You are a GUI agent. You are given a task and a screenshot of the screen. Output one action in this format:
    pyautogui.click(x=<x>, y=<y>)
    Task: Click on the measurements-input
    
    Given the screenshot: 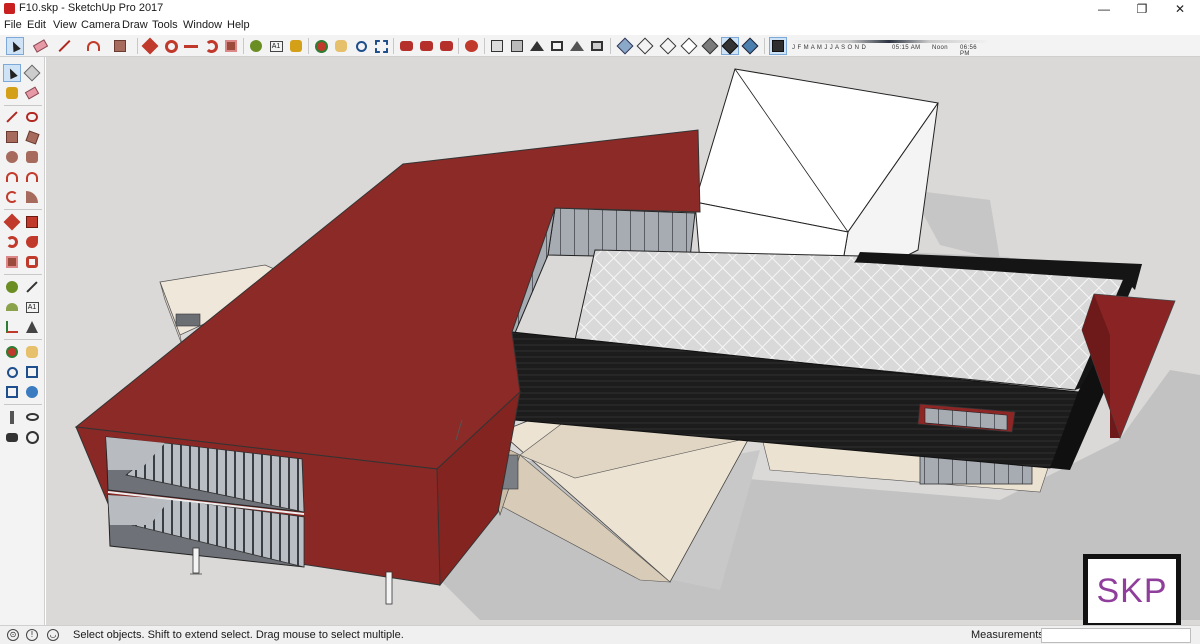 What is the action you would take?
    pyautogui.click(x=1116, y=635)
    